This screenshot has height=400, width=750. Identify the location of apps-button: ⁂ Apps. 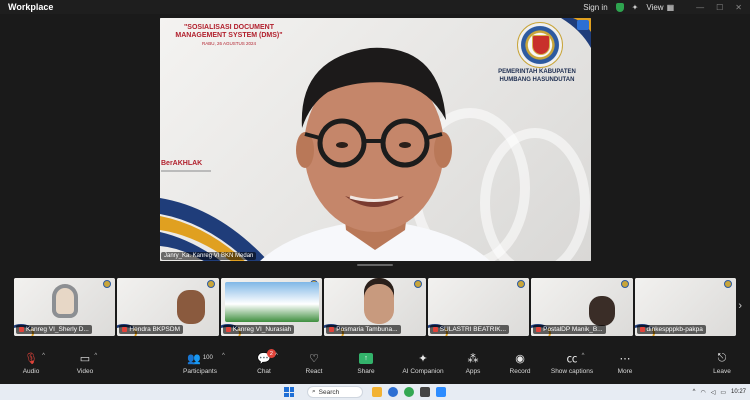
(473, 363).